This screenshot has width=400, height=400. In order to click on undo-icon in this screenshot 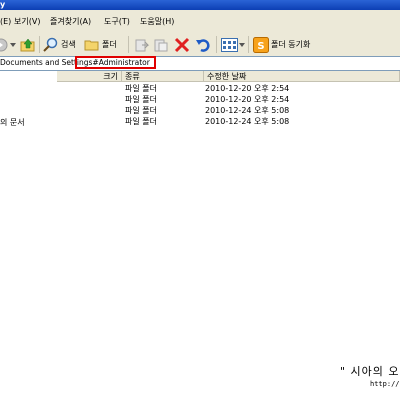, I will do `click(203, 45)`.